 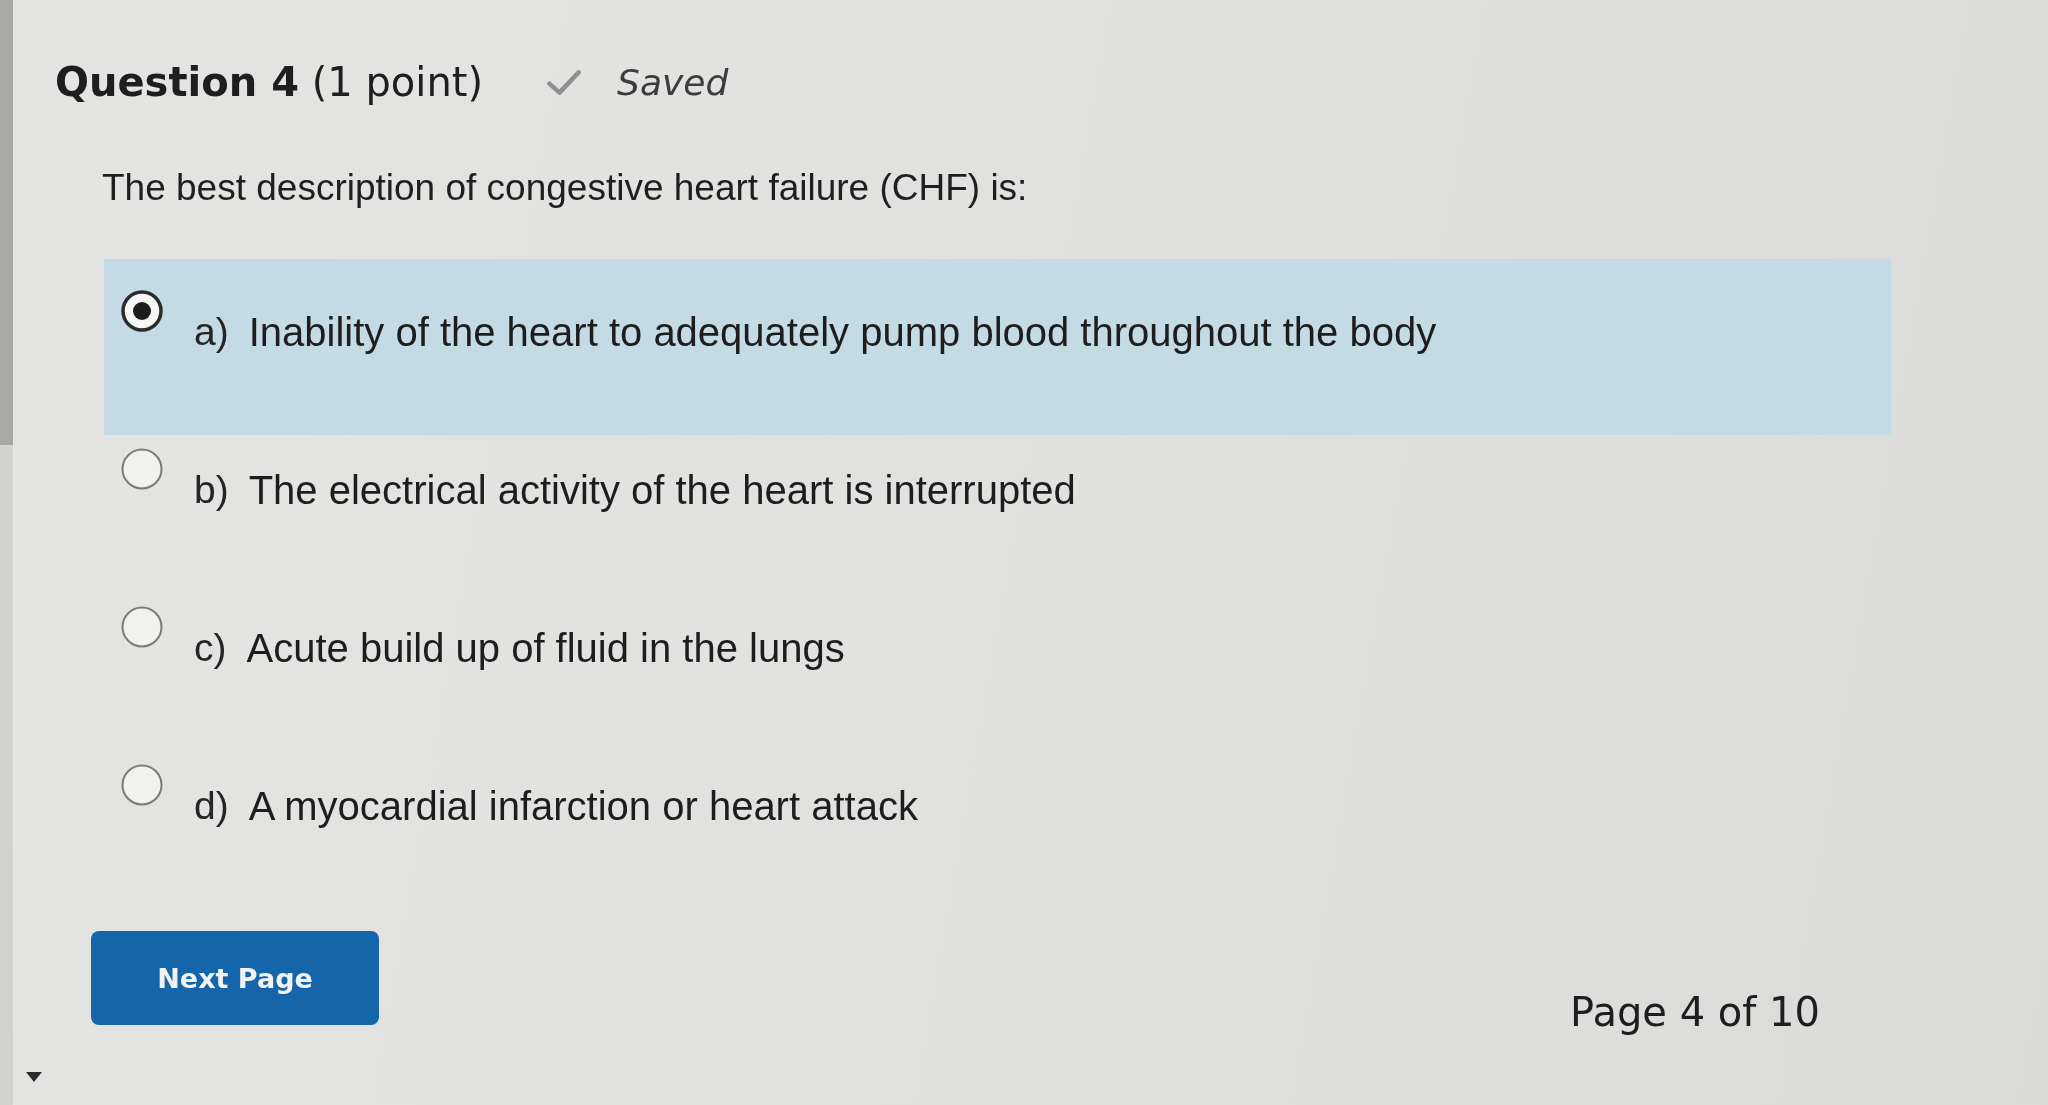 I want to click on option-letter: a), so click(x=211, y=332).